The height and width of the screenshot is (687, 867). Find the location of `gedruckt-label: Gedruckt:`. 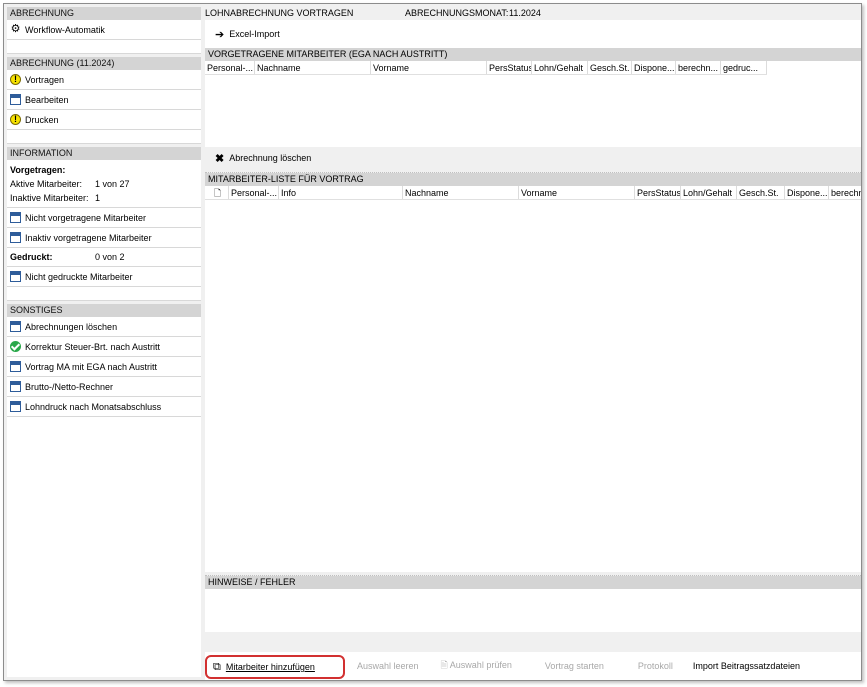

gedruckt-label: Gedruckt: is located at coordinates (31, 257).